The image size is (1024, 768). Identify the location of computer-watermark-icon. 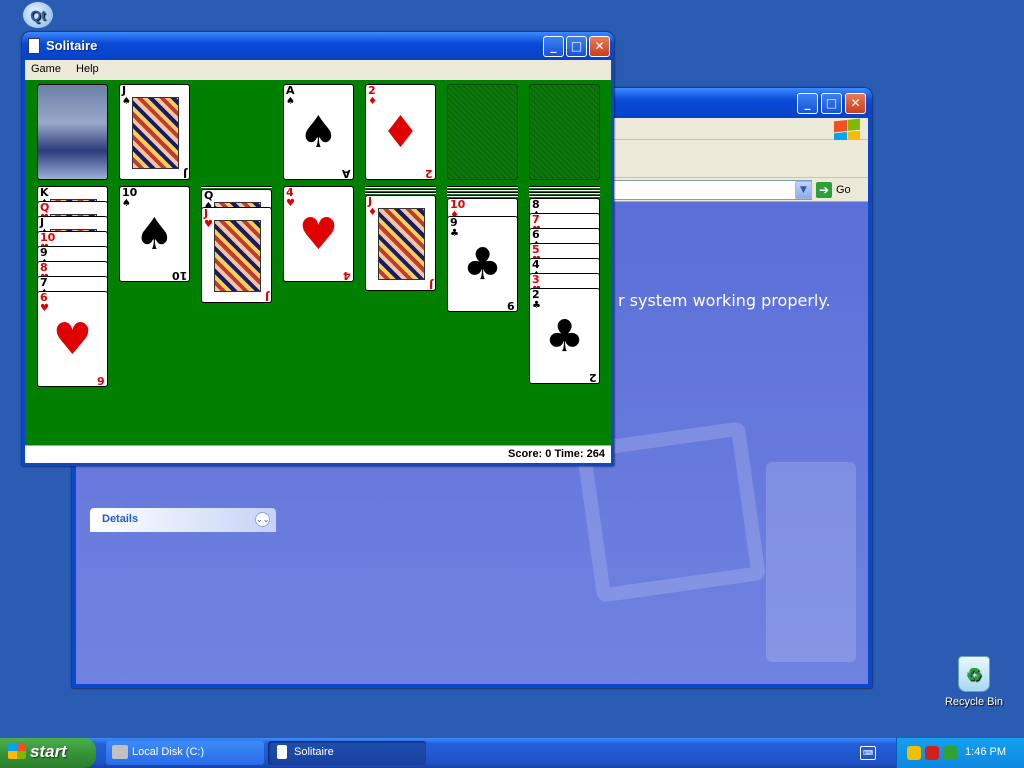
(721, 552).